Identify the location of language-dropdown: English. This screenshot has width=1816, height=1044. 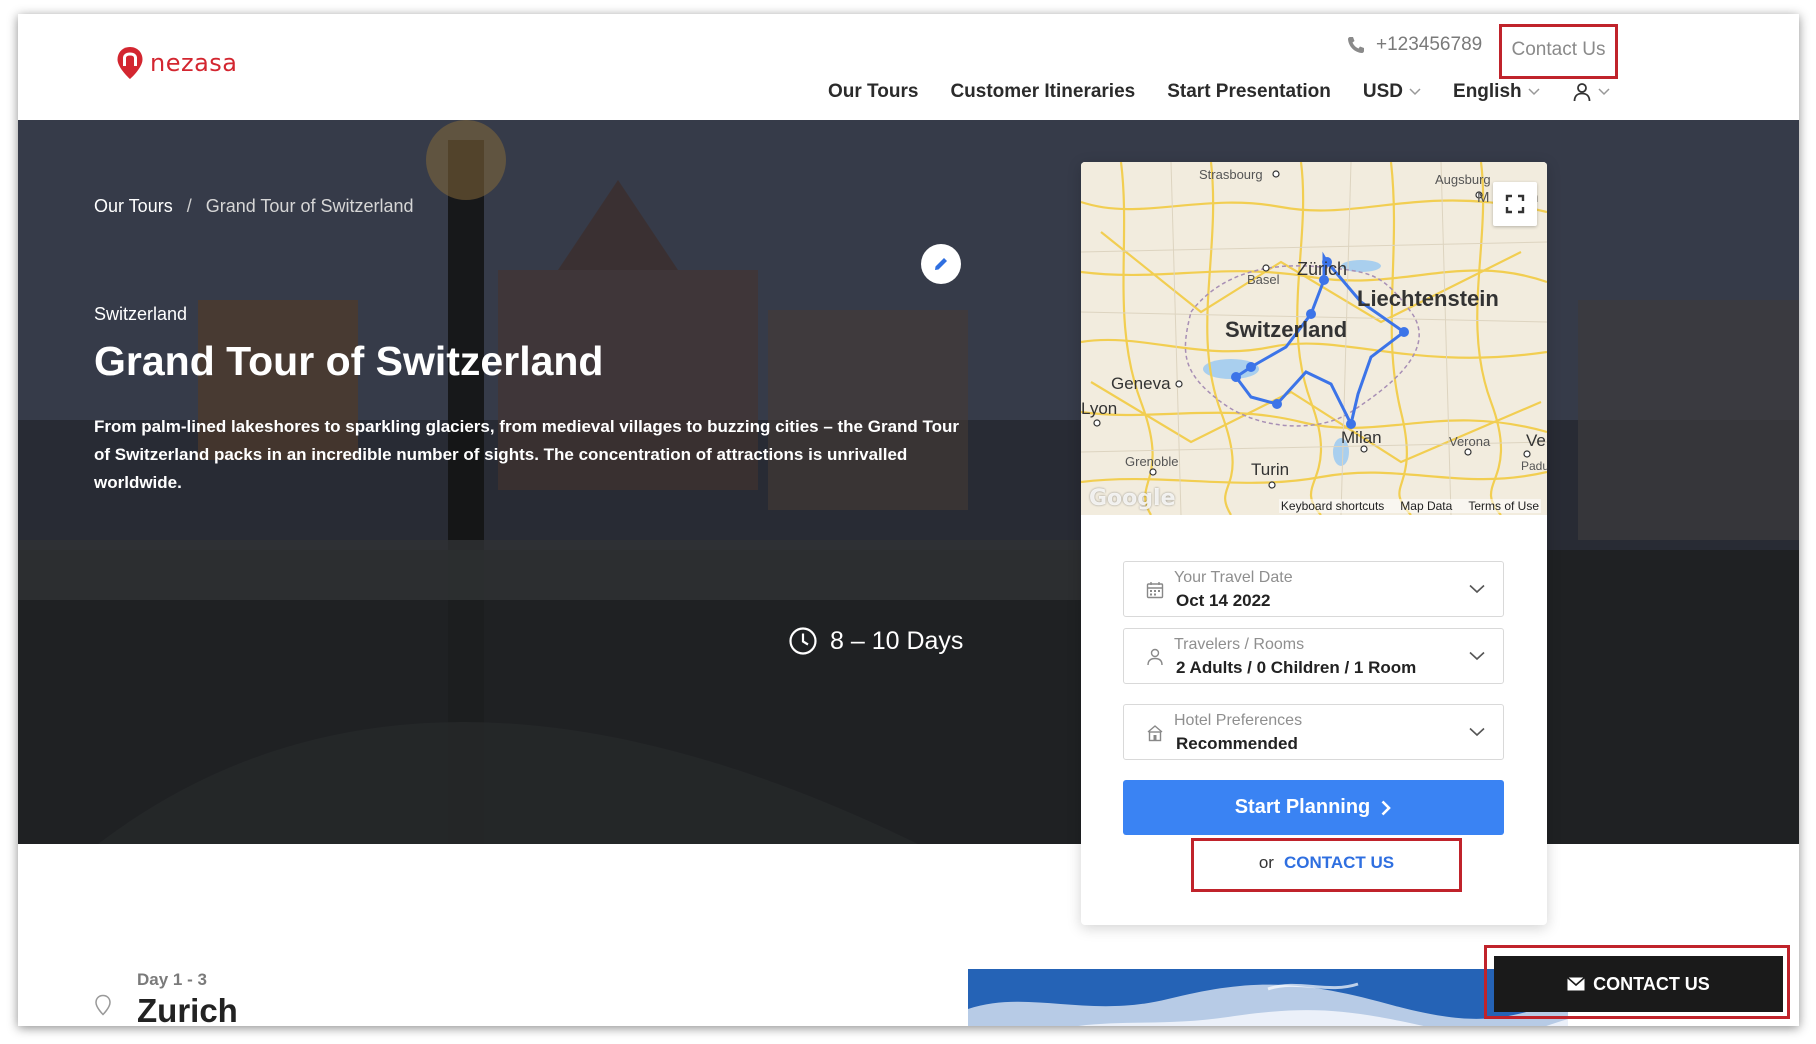
(1496, 92).